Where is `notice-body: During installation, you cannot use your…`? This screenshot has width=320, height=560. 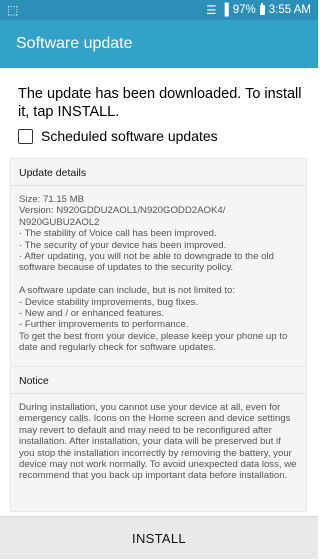 notice-body: During installation, you cannot use your… is located at coordinates (158, 442).